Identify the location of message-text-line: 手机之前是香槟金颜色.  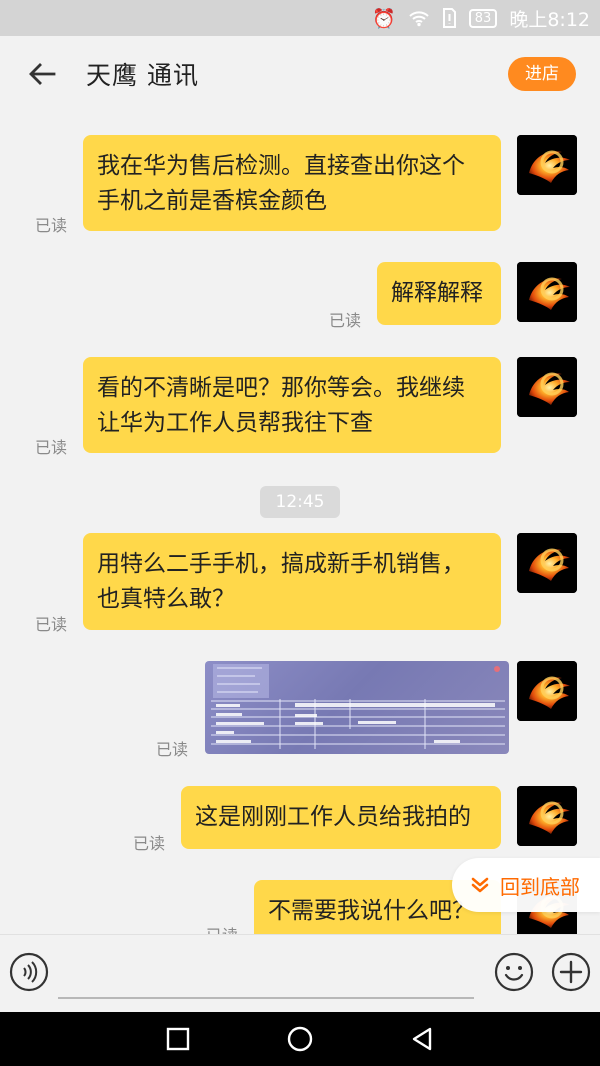
(212, 201).